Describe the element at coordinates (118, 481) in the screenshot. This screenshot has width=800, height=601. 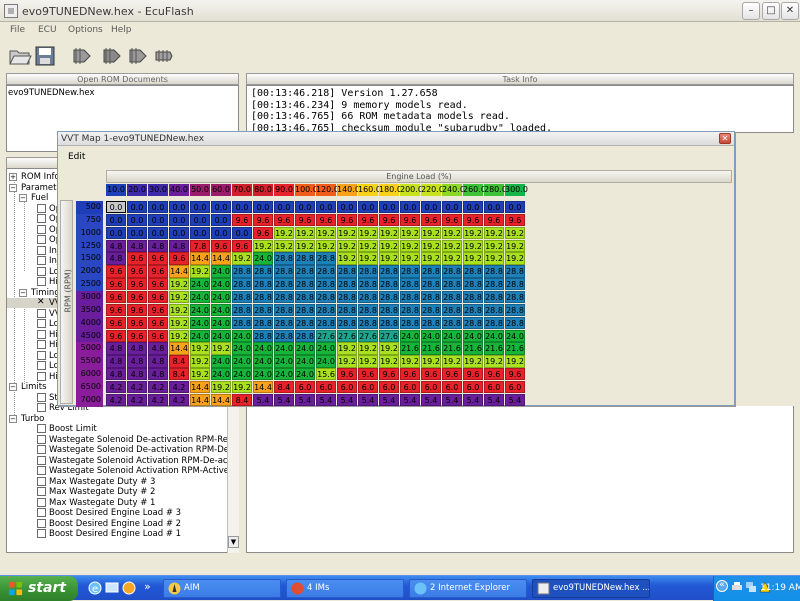
I see `tree-item: Max Wastegate Duty # 3` at that location.